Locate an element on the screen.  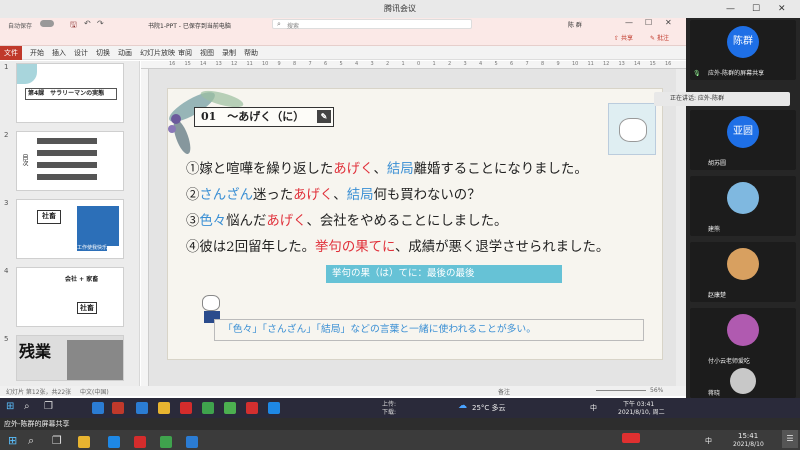
window-maximize-icon: ☐ is located at coordinates (648, 22).